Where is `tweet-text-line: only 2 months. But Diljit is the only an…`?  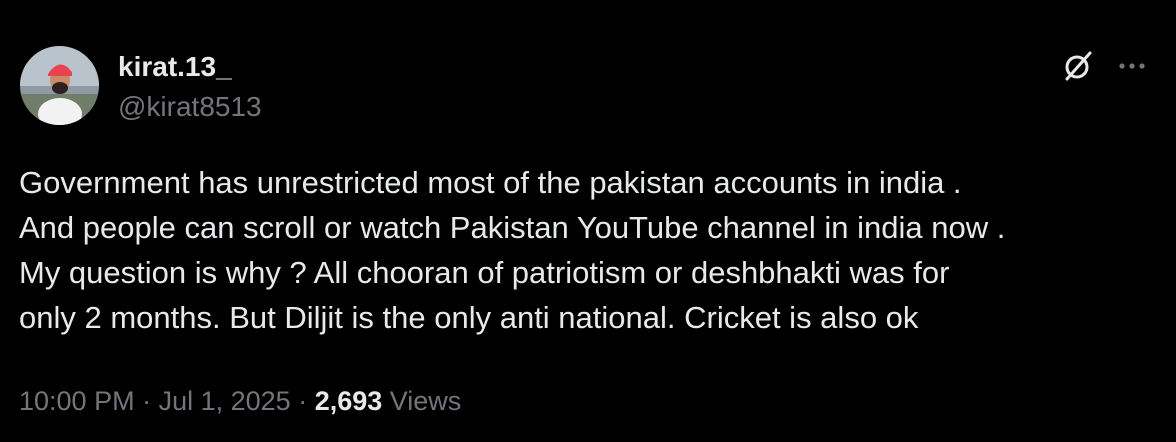
tweet-text-line: only 2 months. But Diljit is the only an… is located at coordinates (469, 317).